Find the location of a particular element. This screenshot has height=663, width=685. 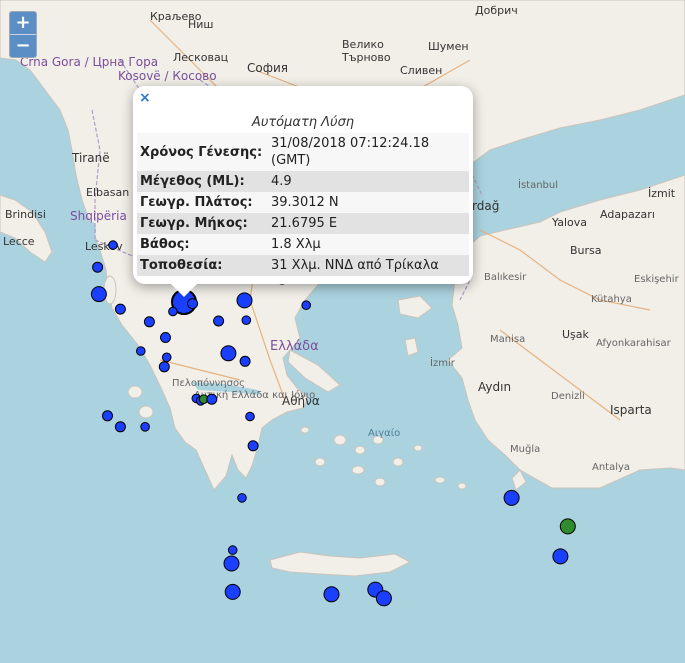

popup-title: Αυτόματη Λύση is located at coordinates (303, 122).